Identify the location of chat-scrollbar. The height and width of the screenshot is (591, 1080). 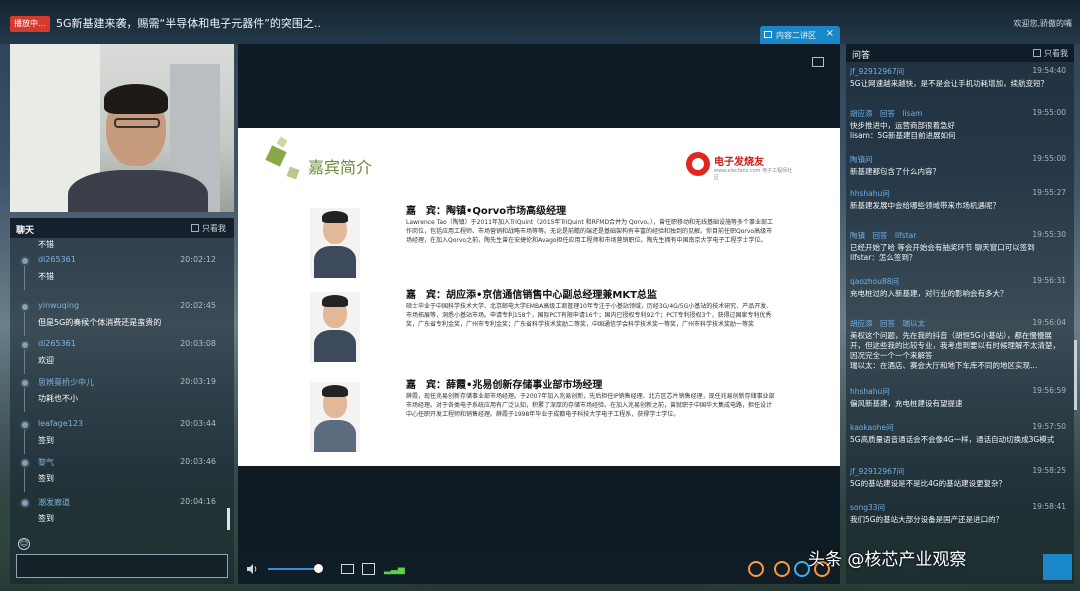
(228, 519).